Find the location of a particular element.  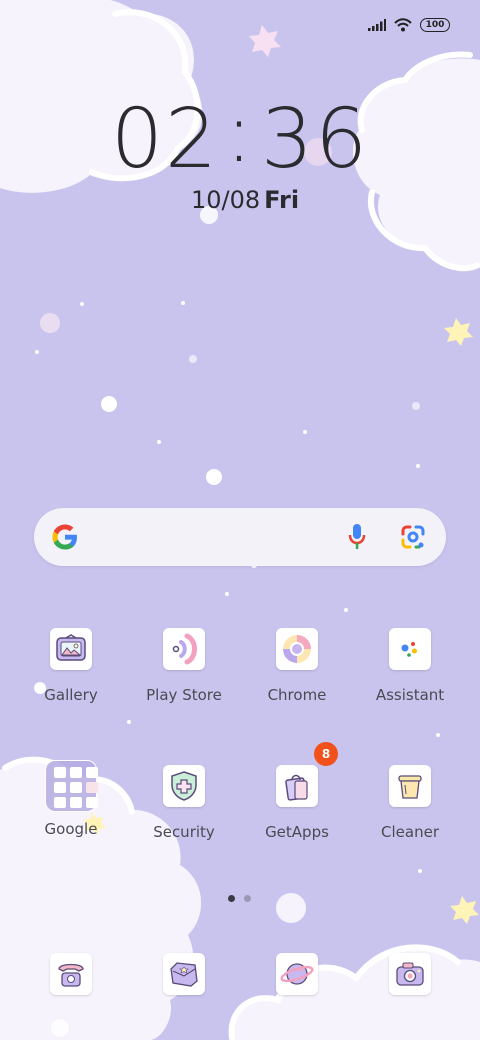

app-chrome: Chrome is located at coordinates (297, 666).